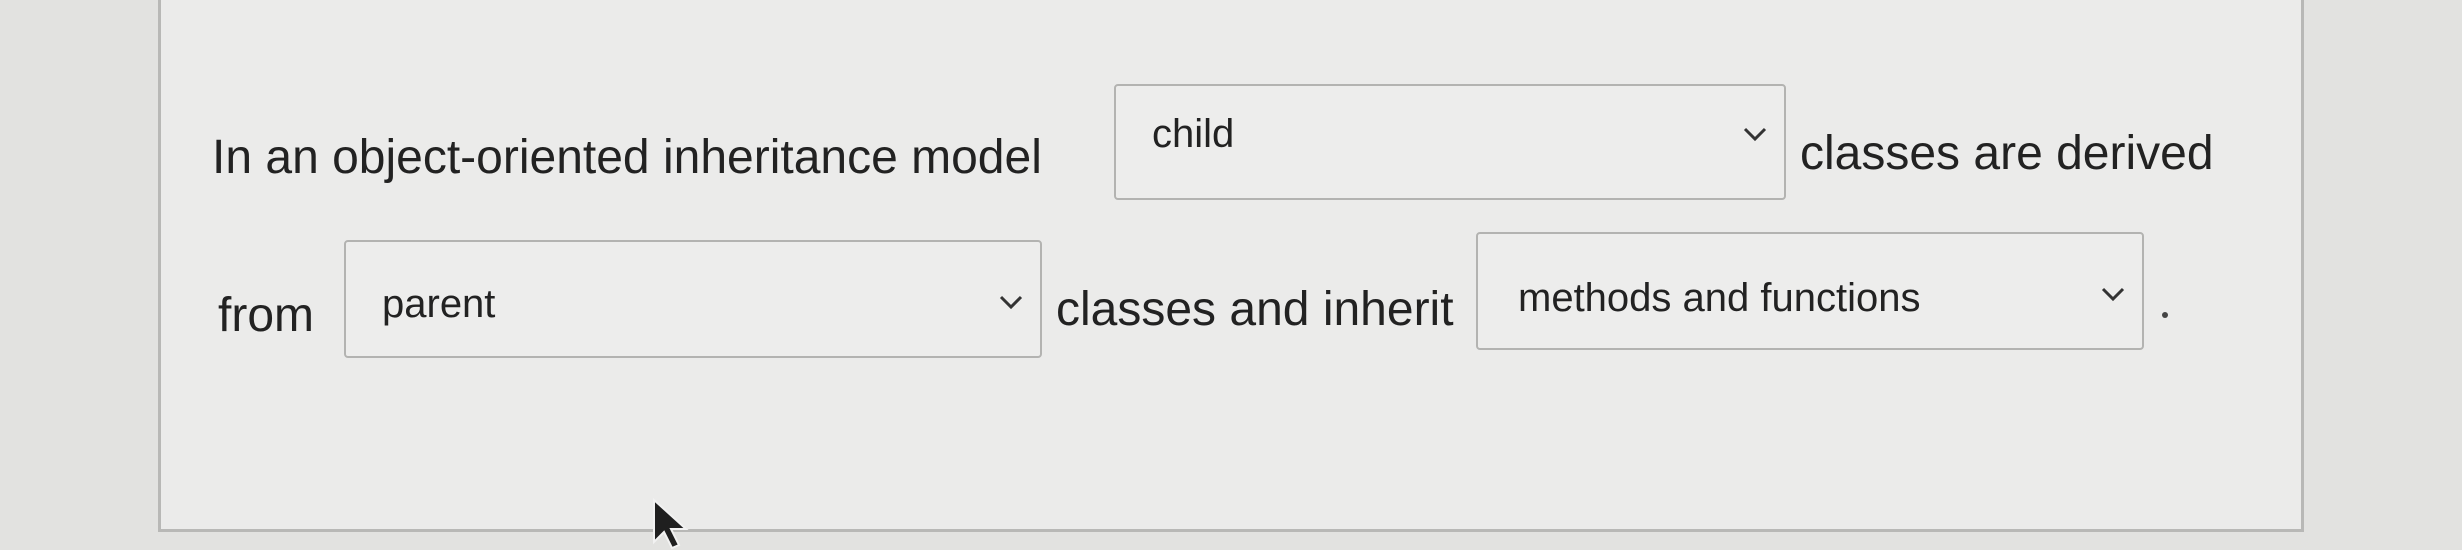  Describe the element at coordinates (671, 524) in the screenshot. I see `mouse-cursor-icon` at that location.